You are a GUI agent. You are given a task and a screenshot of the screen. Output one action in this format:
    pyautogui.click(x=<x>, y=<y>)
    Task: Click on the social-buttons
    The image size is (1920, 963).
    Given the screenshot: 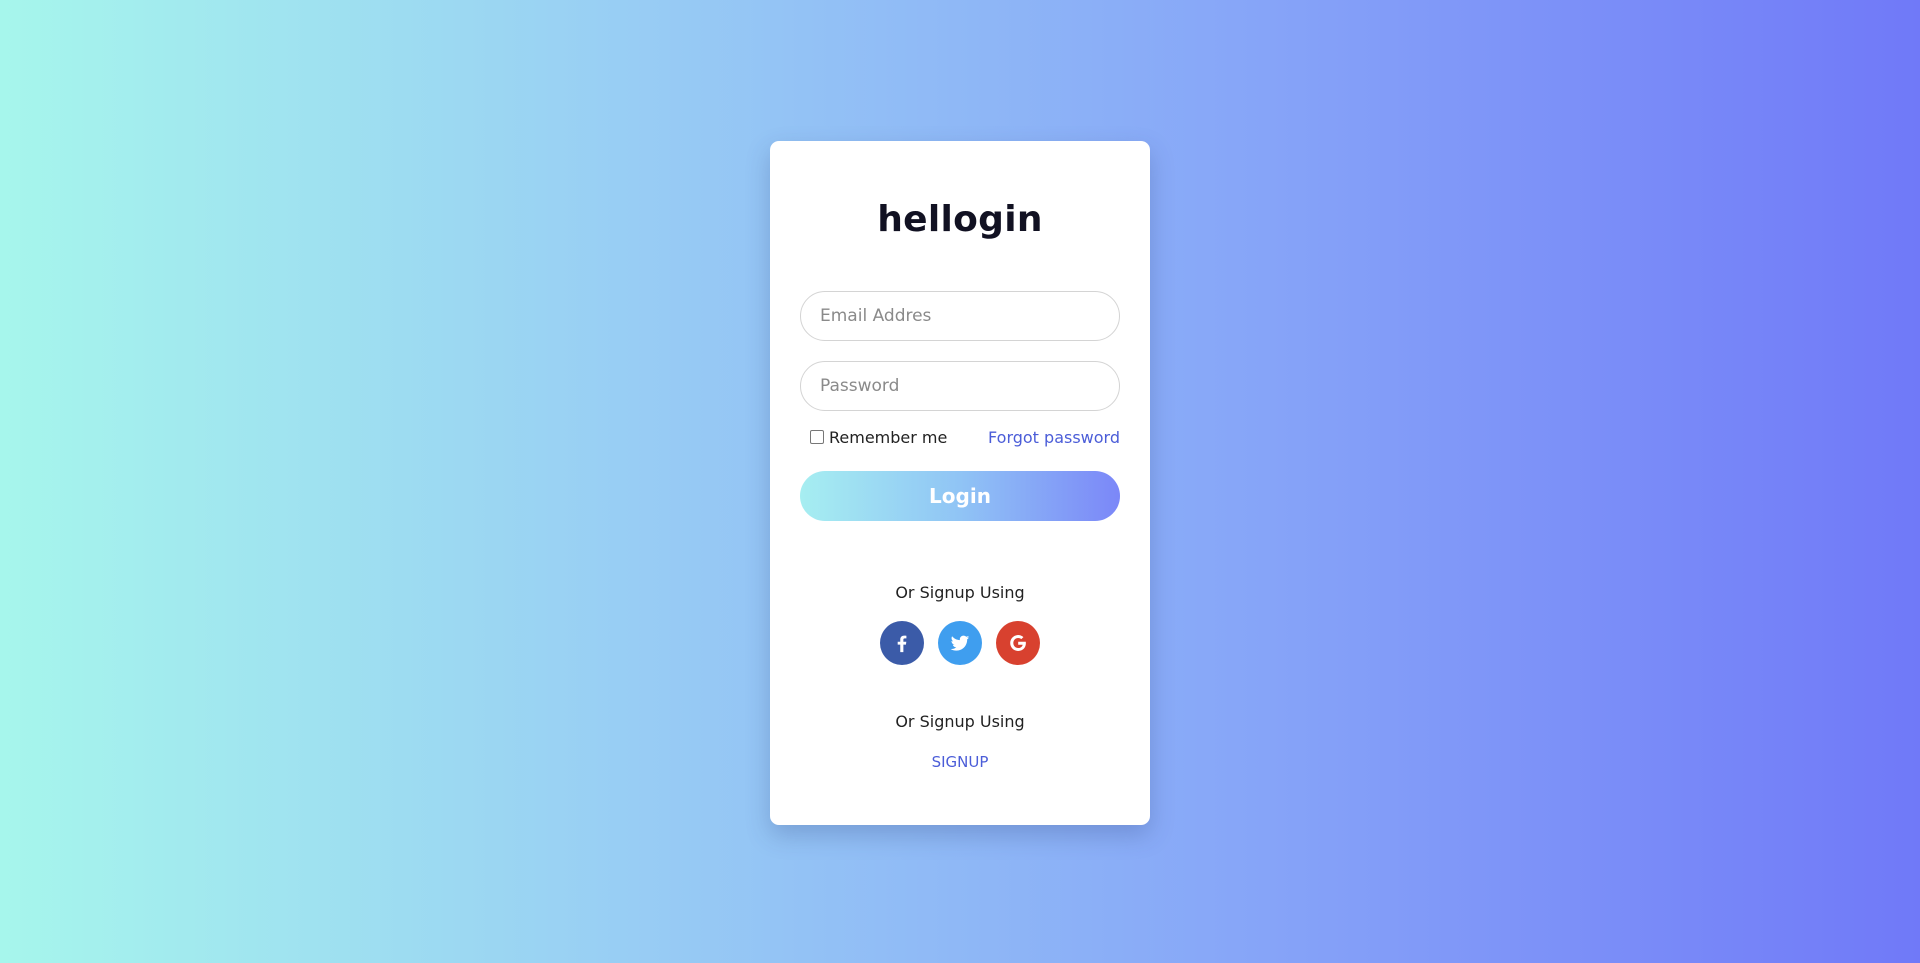 What is the action you would take?
    pyautogui.click(x=960, y=643)
    